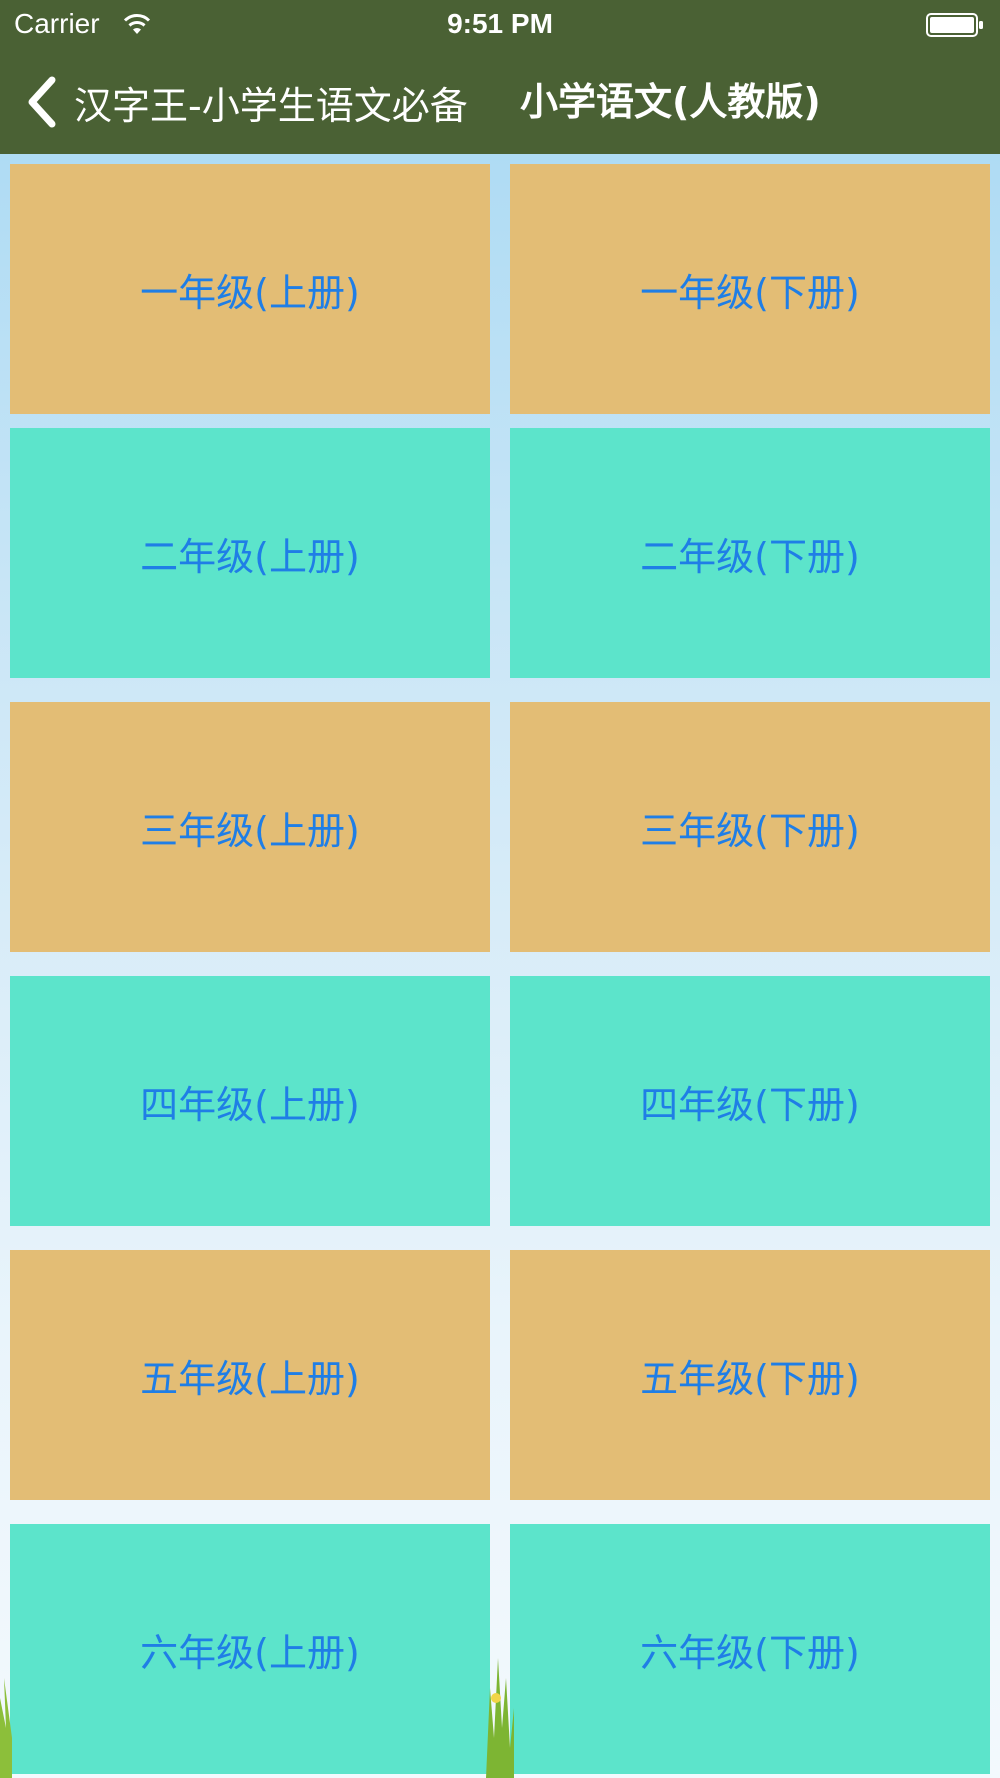 Image resolution: width=1000 pixels, height=1778 pixels. What do you see at coordinates (750, 1649) in the screenshot?
I see `grade-6-volume-2-button: 六年级(下册)` at bounding box center [750, 1649].